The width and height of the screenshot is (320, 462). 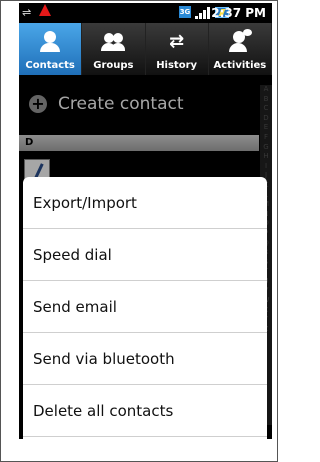 What do you see at coordinates (238, 13) in the screenshot?
I see `status-time: 2:37 PM` at bounding box center [238, 13].